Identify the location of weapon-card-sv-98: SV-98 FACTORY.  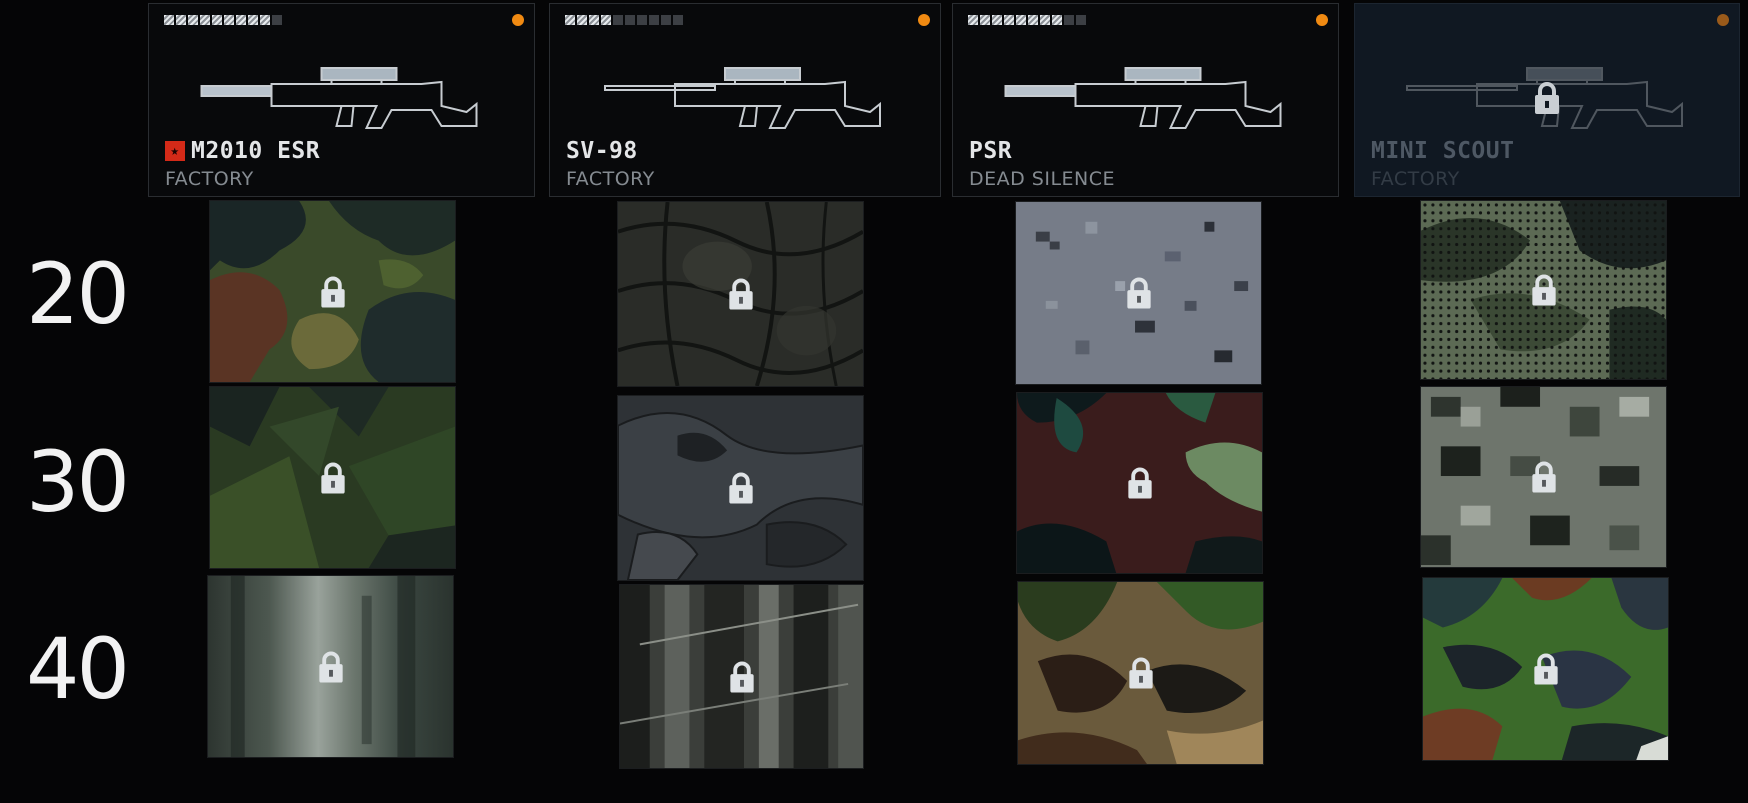
(745, 100).